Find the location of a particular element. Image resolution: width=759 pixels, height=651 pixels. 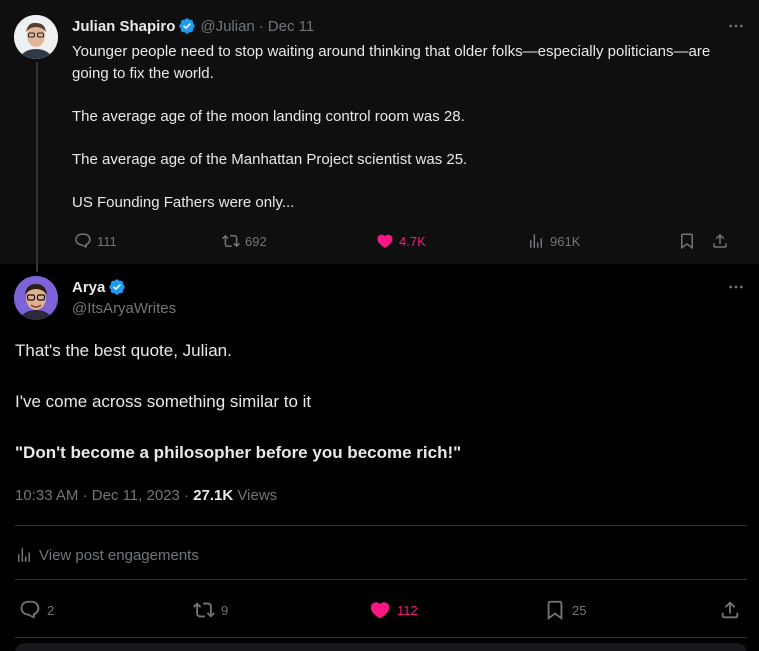

parent-author-handle: @Julian is located at coordinates (227, 26).